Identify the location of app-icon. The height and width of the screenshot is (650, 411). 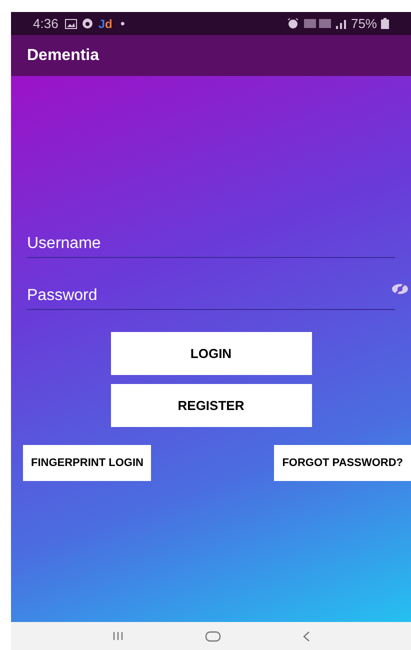
(88, 23).